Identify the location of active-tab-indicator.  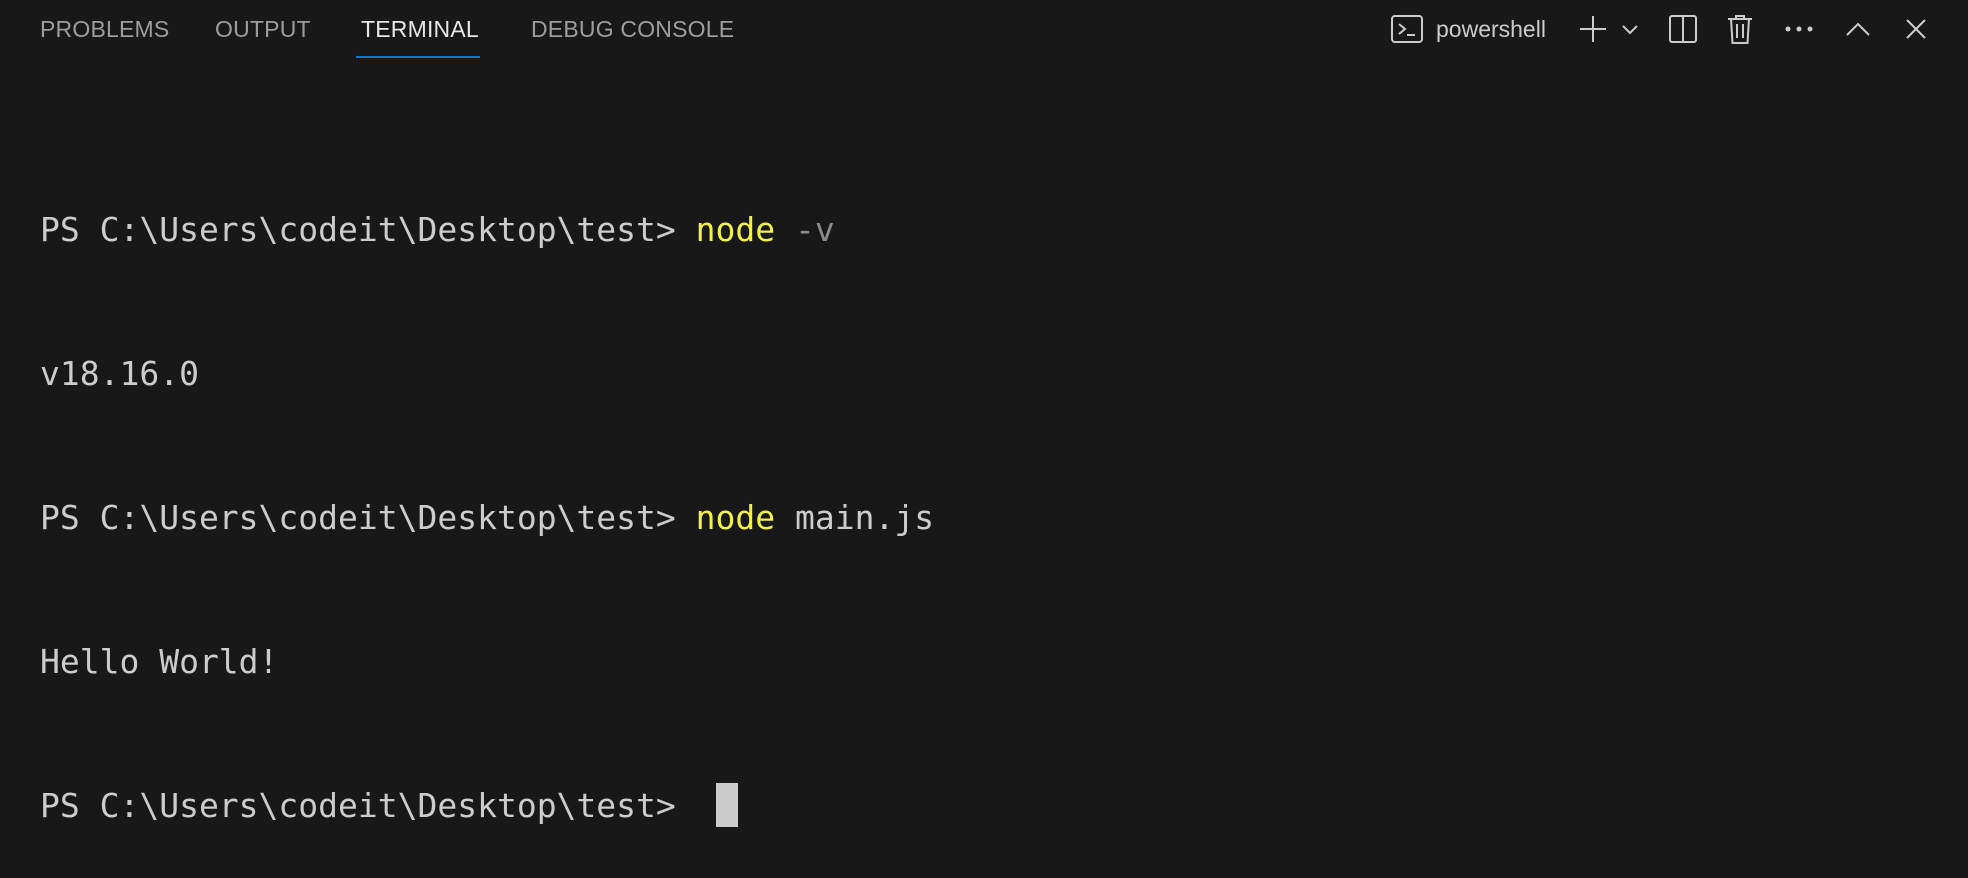
(418, 57).